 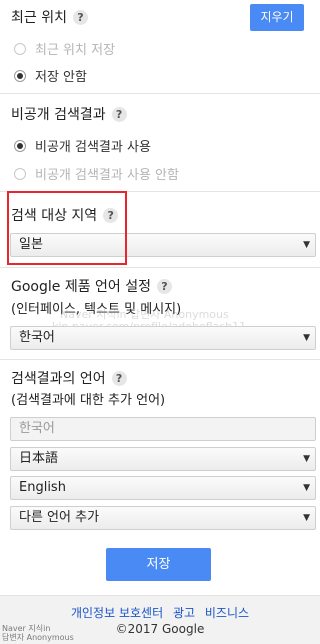 I want to click on recent-location-title-text: 최근 위치, so click(x=39, y=18).